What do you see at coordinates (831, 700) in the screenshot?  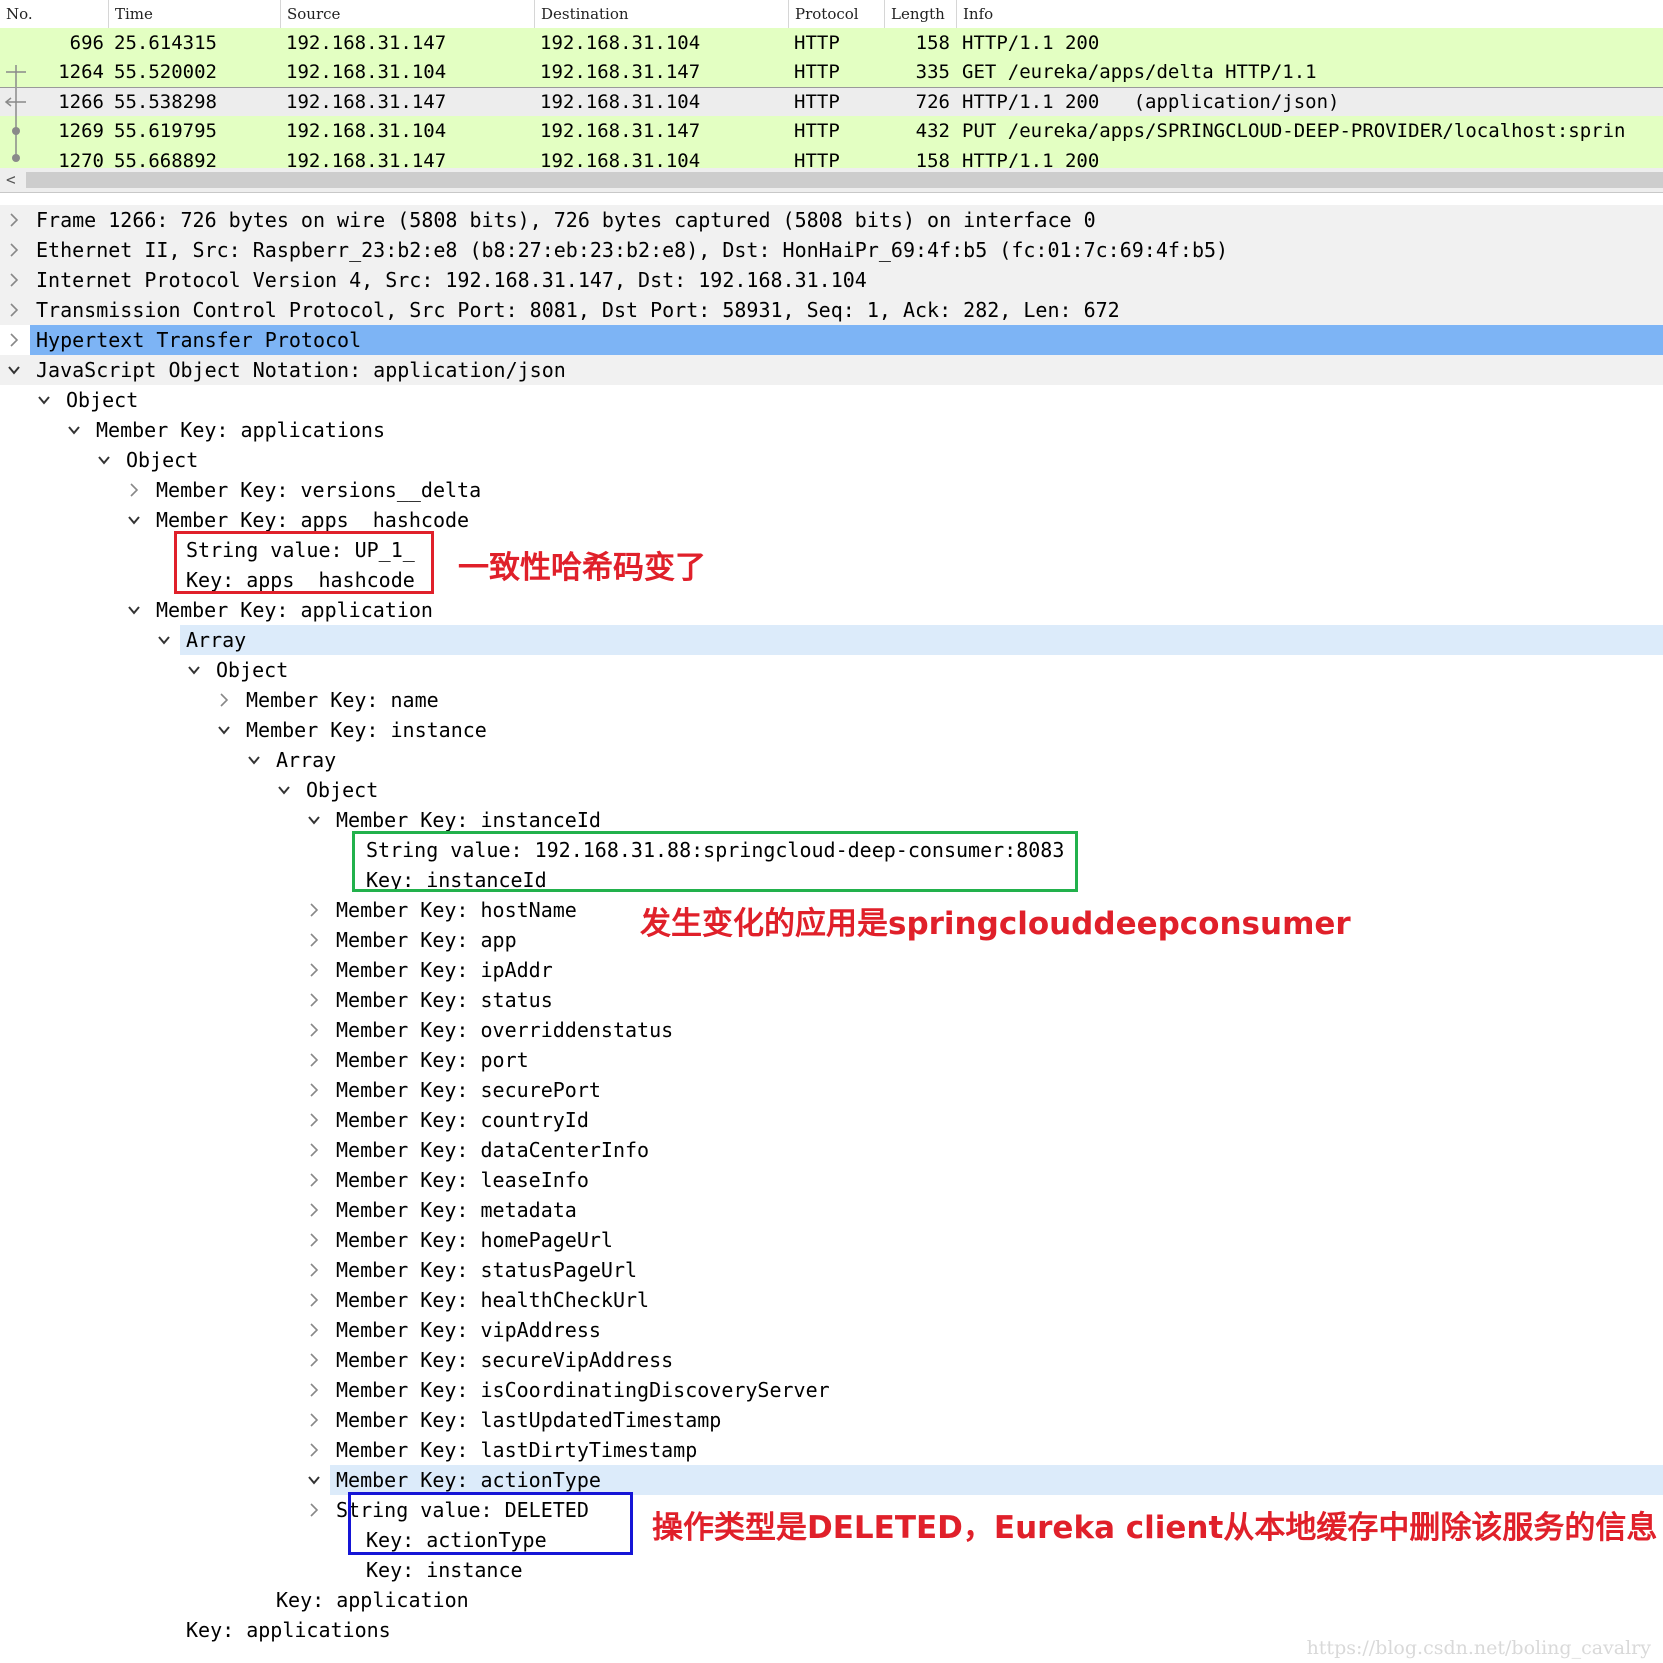 I see `tree-row: Member Key: name` at bounding box center [831, 700].